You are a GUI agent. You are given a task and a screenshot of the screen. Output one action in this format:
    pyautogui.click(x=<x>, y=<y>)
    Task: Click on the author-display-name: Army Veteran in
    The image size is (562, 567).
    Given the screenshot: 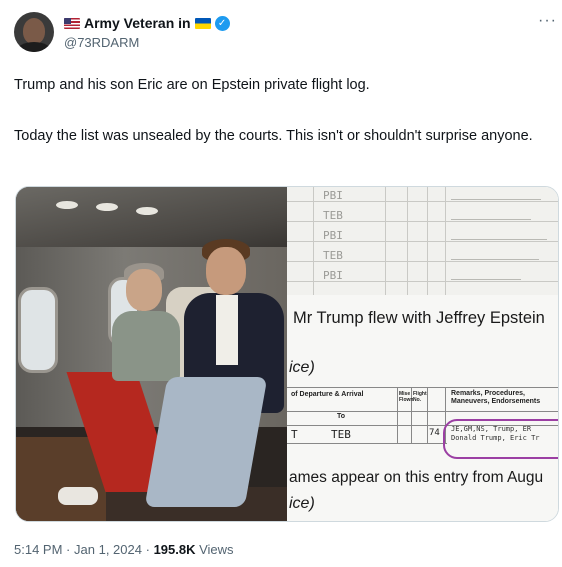 What is the action you would take?
    pyautogui.click(x=137, y=23)
    